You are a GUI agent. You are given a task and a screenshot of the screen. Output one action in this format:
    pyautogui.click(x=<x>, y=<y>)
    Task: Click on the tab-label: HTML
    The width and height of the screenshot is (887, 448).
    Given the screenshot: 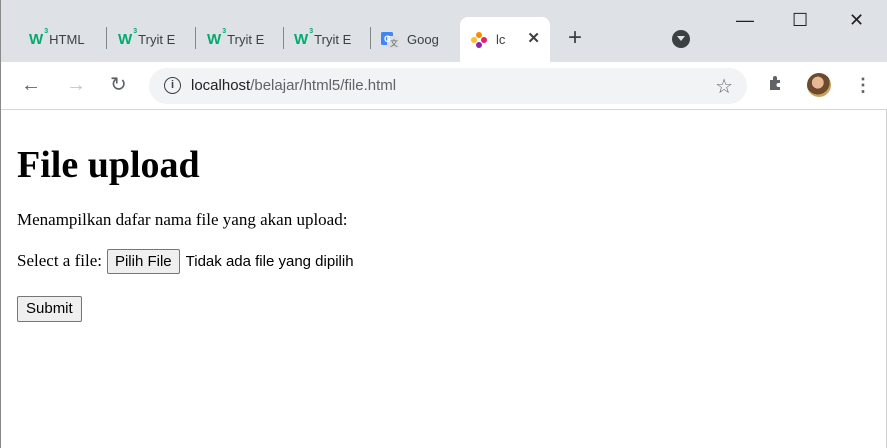 What is the action you would take?
    pyautogui.click(x=67, y=39)
    